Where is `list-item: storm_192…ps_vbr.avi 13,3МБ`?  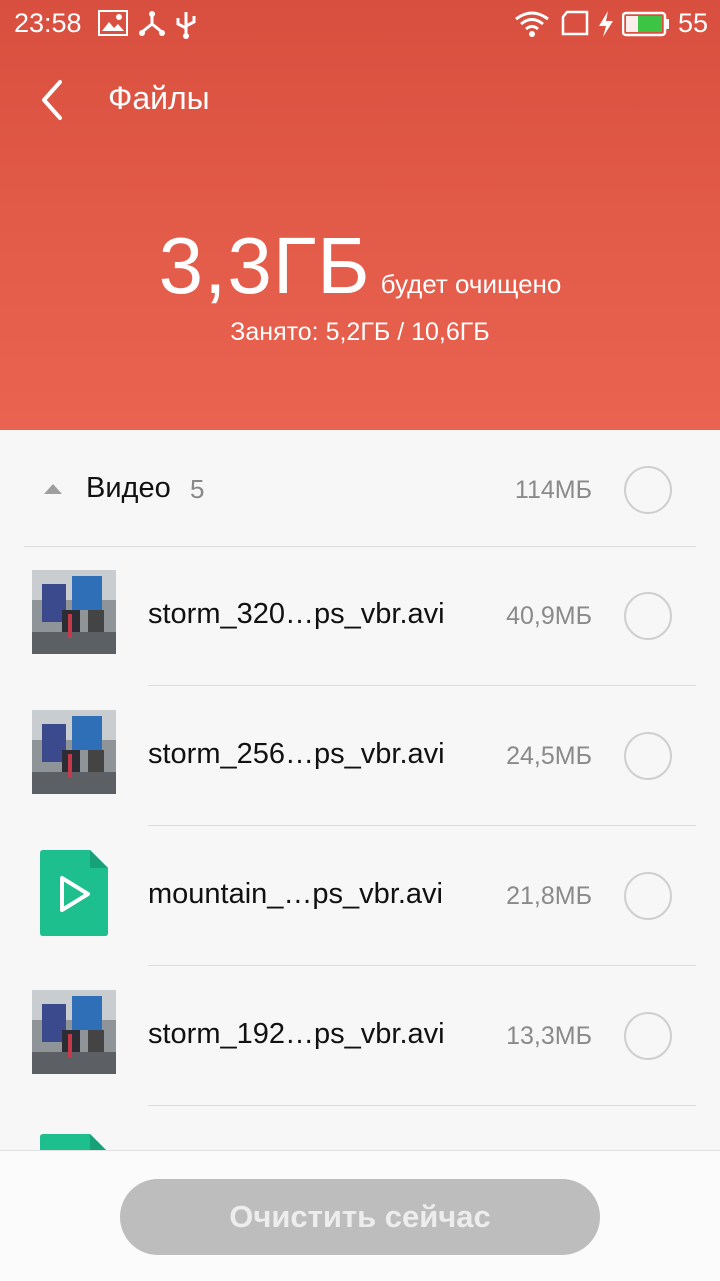
list-item: storm_192…ps_vbr.avi 13,3МБ is located at coordinates (360, 1036).